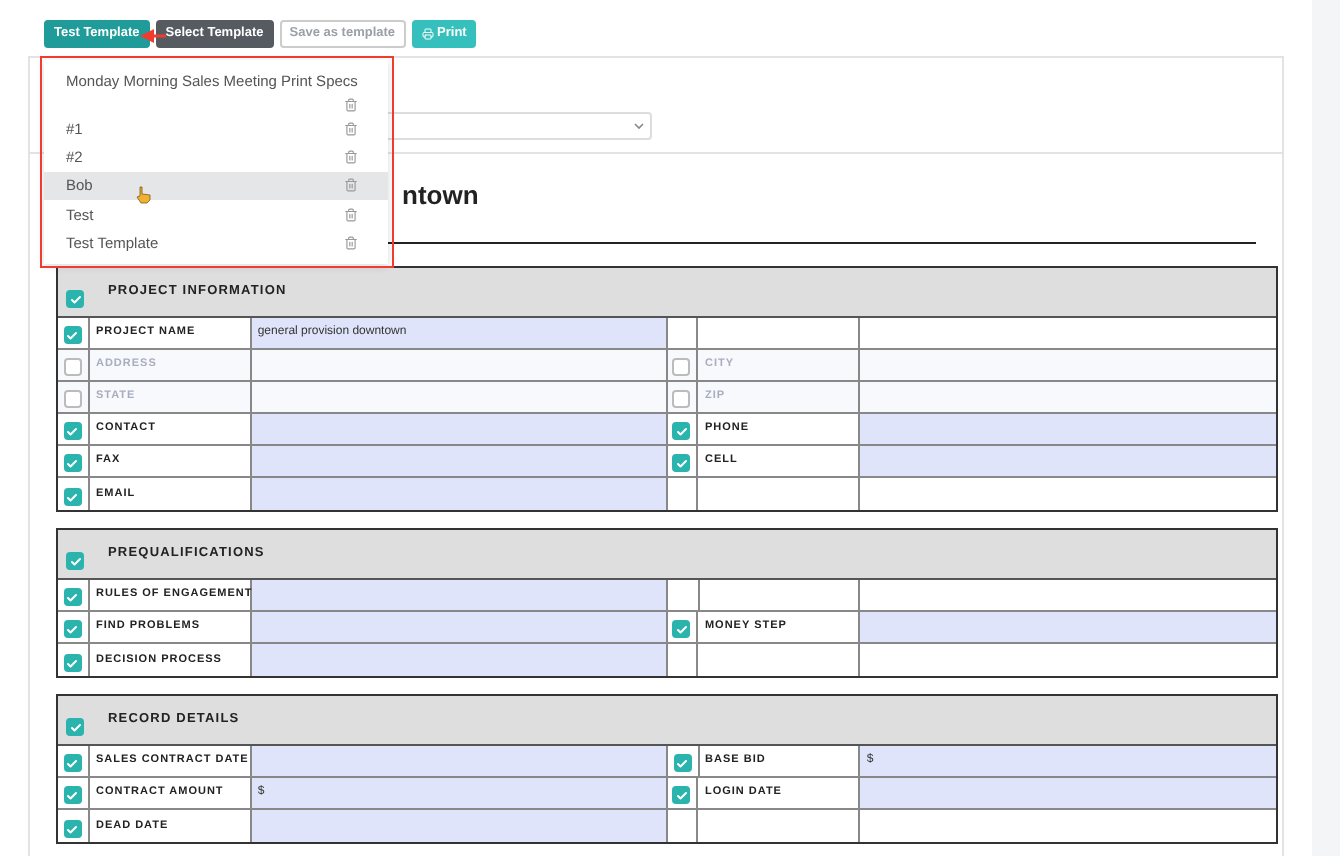  Describe the element at coordinates (639, 126) in the screenshot. I see `chevron-icon` at that location.